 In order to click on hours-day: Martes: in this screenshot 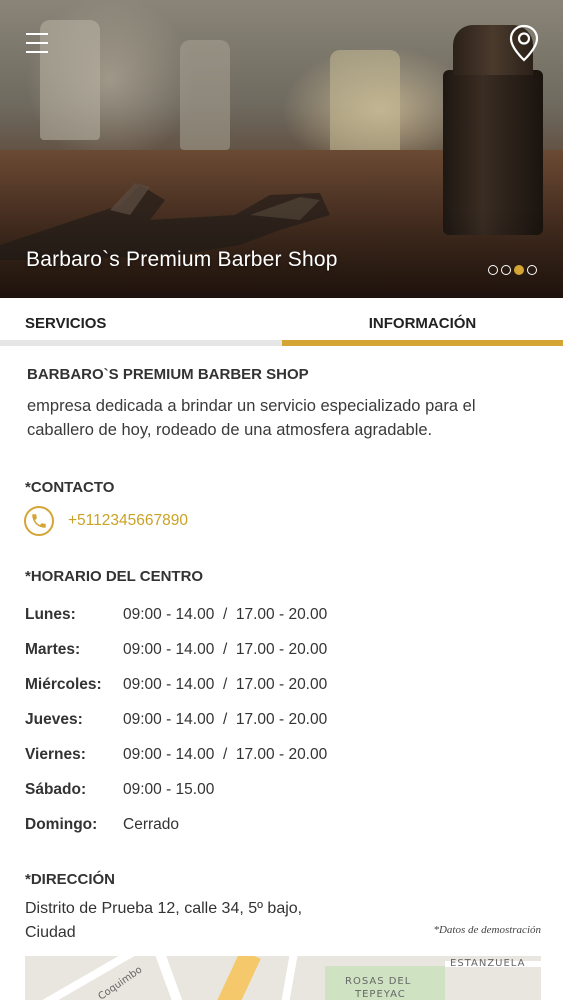, I will do `click(53, 649)`.